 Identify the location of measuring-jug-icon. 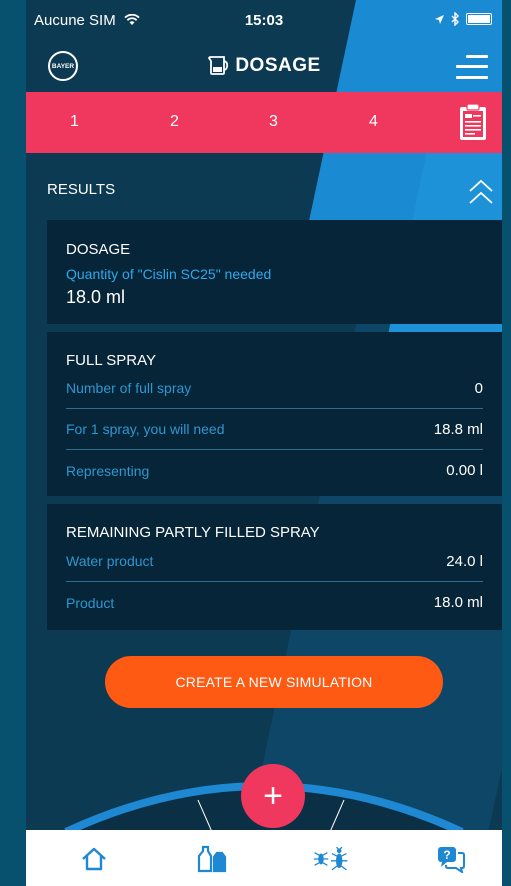
(218, 65).